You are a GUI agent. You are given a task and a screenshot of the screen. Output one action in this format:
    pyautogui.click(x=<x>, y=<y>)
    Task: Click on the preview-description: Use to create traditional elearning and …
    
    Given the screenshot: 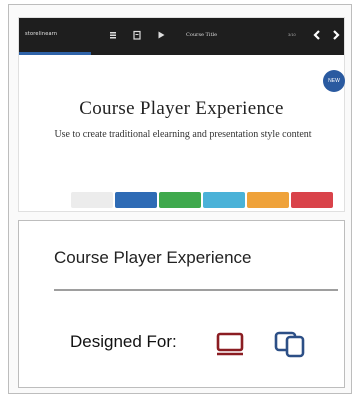 What is the action you would take?
    pyautogui.click(x=183, y=134)
    